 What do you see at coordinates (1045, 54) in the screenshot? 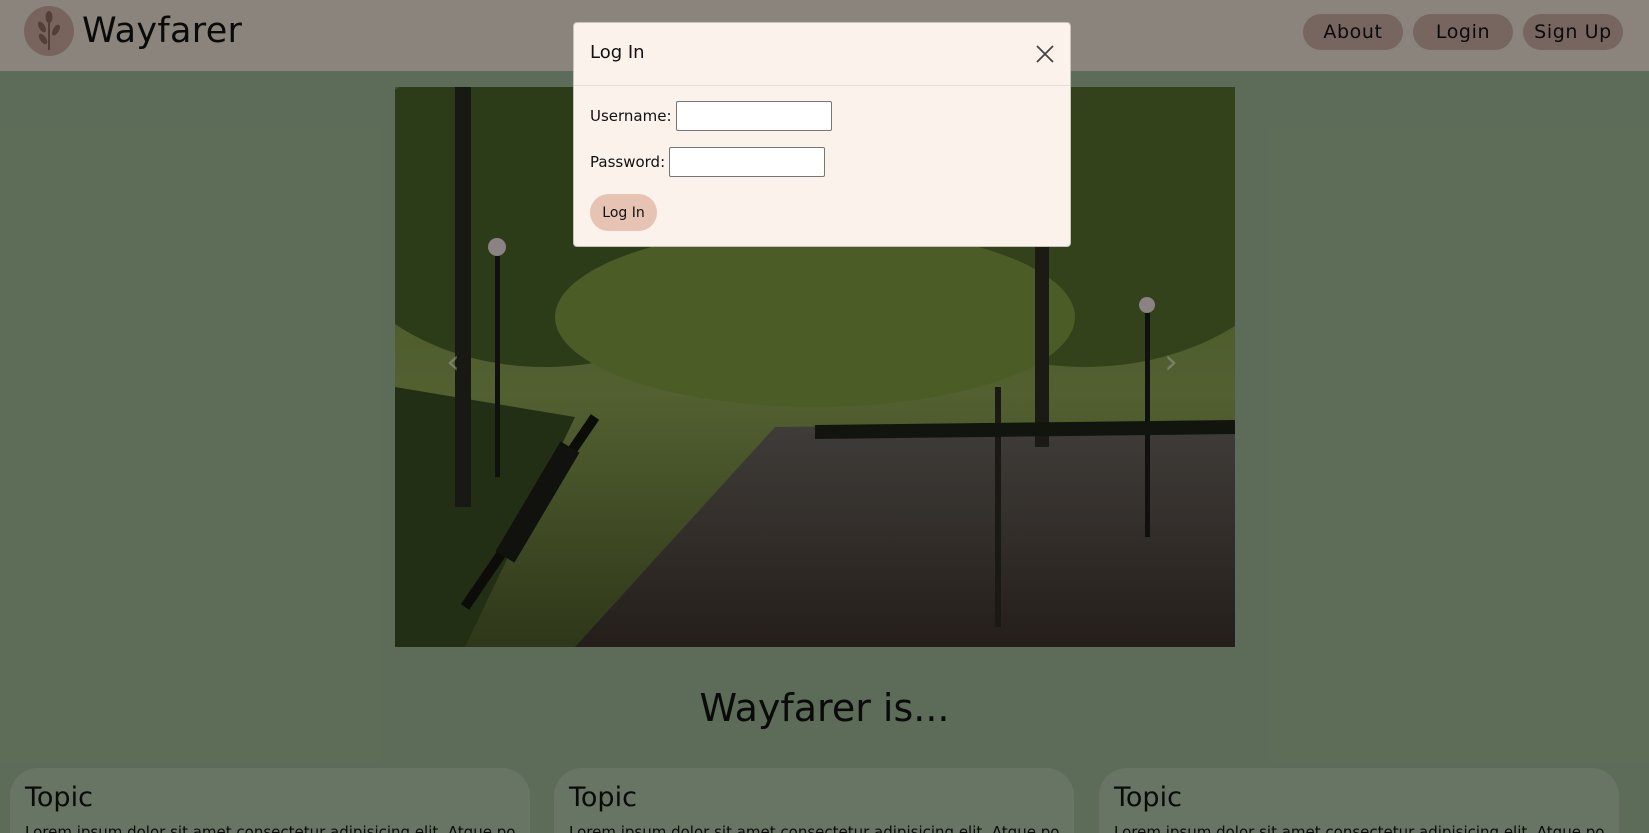
I see `close-icon` at bounding box center [1045, 54].